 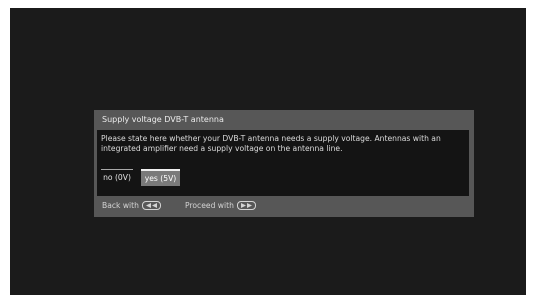 What do you see at coordinates (117, 177) in the screenshot?
I see `option-no-0v: no (0V)` at bounding box center [117, 177].